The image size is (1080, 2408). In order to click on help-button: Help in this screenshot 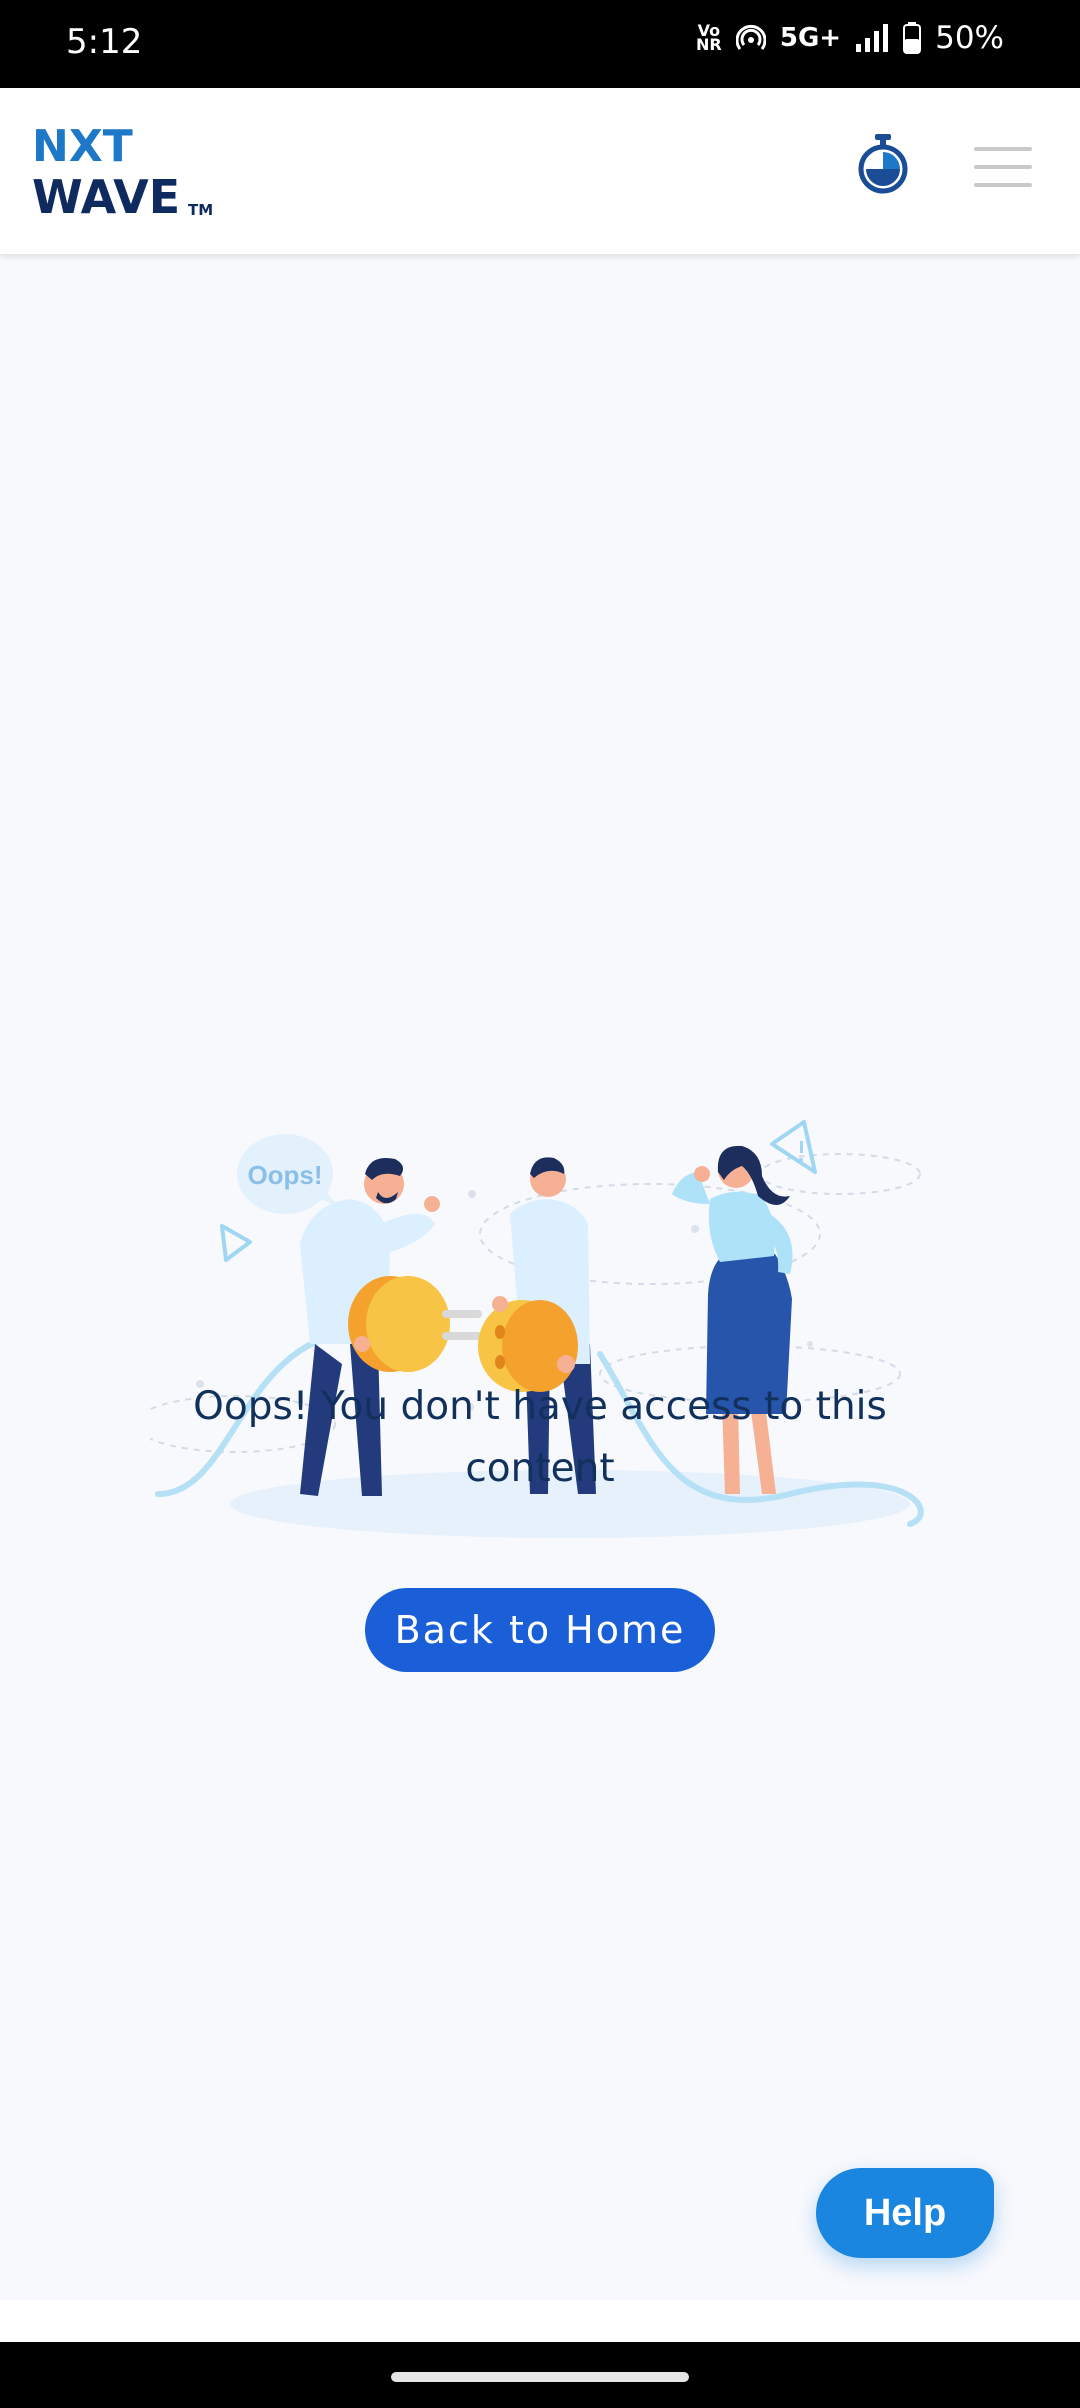, I will do `click(905, 2213)`.